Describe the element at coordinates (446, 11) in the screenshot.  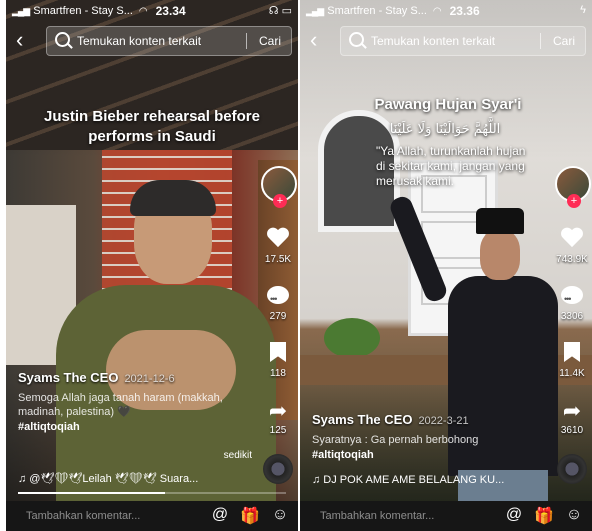
I see `status-bar: ▂▄▆ Smartfren - Stay S... ◠ 23.36 ϟ` at that location.